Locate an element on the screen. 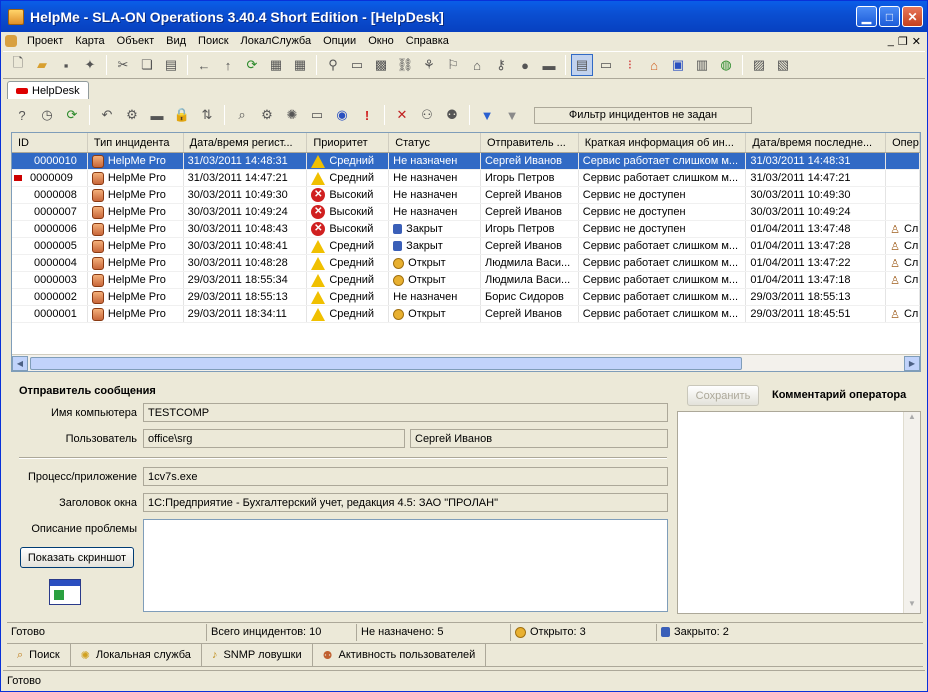 The image size is (928, 692). users-icon: ⚉ is located at coordinates (452, 115).